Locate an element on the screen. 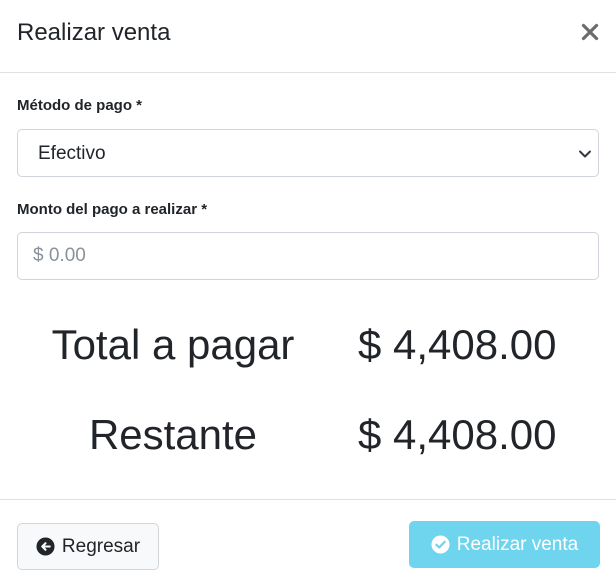  modal-footer: Regresar Realizar venta is located at coordinates (308, 539).